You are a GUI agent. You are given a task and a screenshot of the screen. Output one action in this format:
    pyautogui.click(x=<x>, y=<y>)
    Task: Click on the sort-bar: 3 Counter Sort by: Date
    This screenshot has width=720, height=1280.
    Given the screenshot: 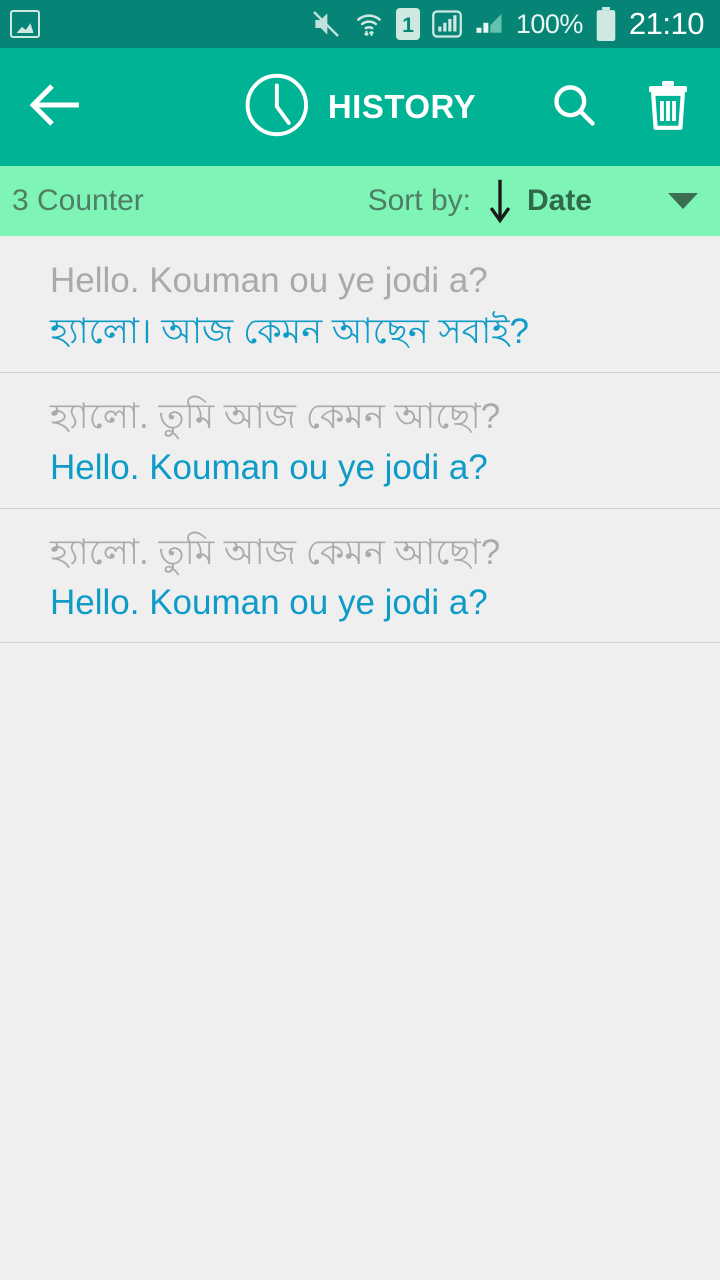 What is the action you would take?
    pyautogui.click(x=360, y=201)
    